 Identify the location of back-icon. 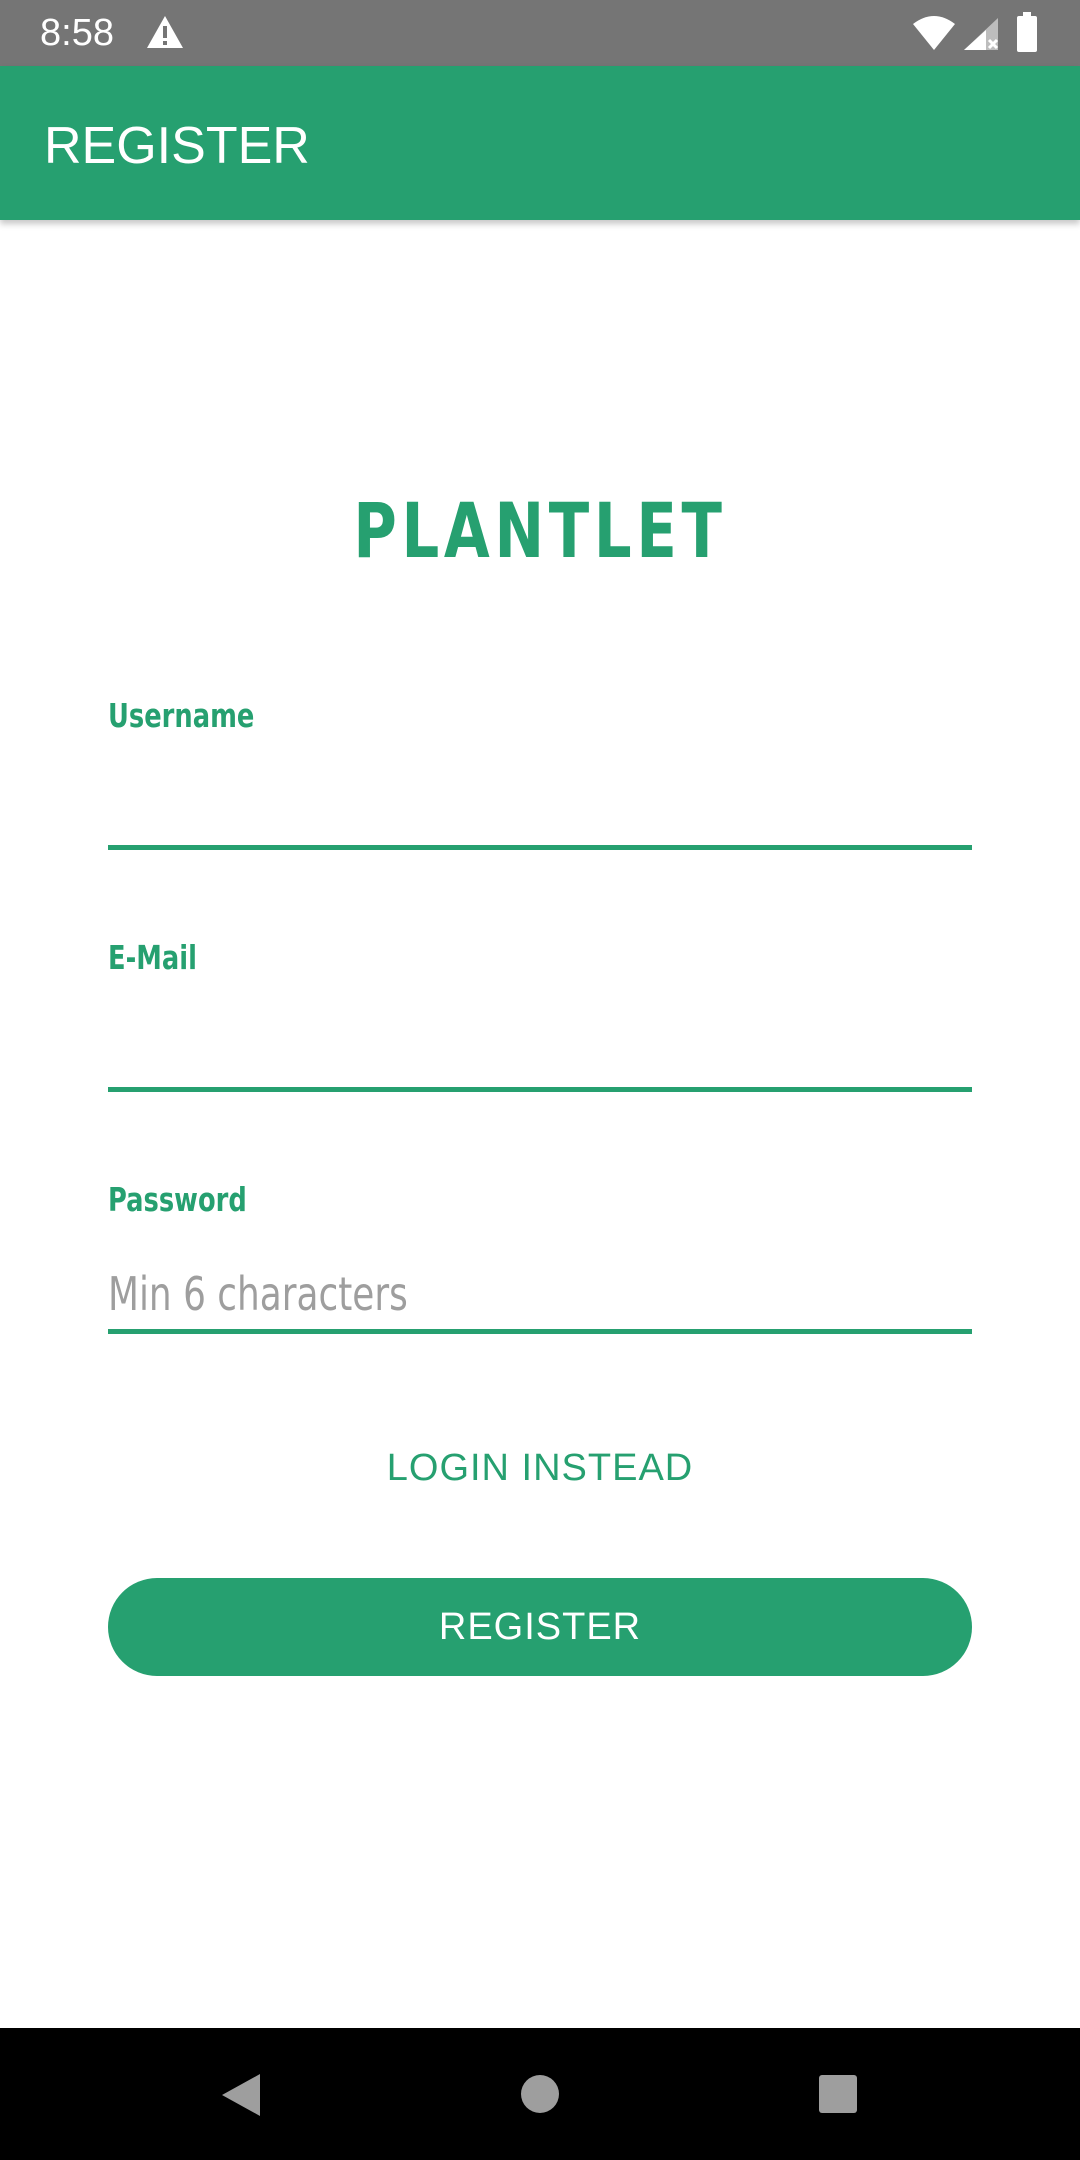
(241, 2095).